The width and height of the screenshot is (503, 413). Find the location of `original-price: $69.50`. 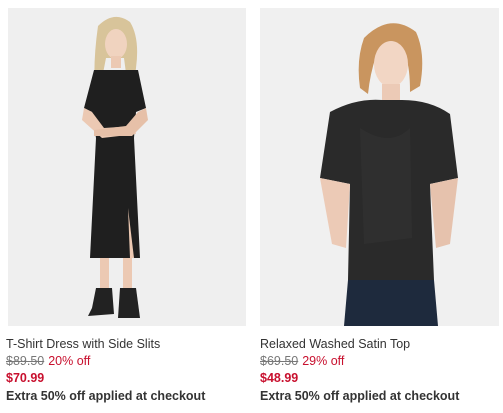

original-price: $69.50 is located at coordinates (279, 361).